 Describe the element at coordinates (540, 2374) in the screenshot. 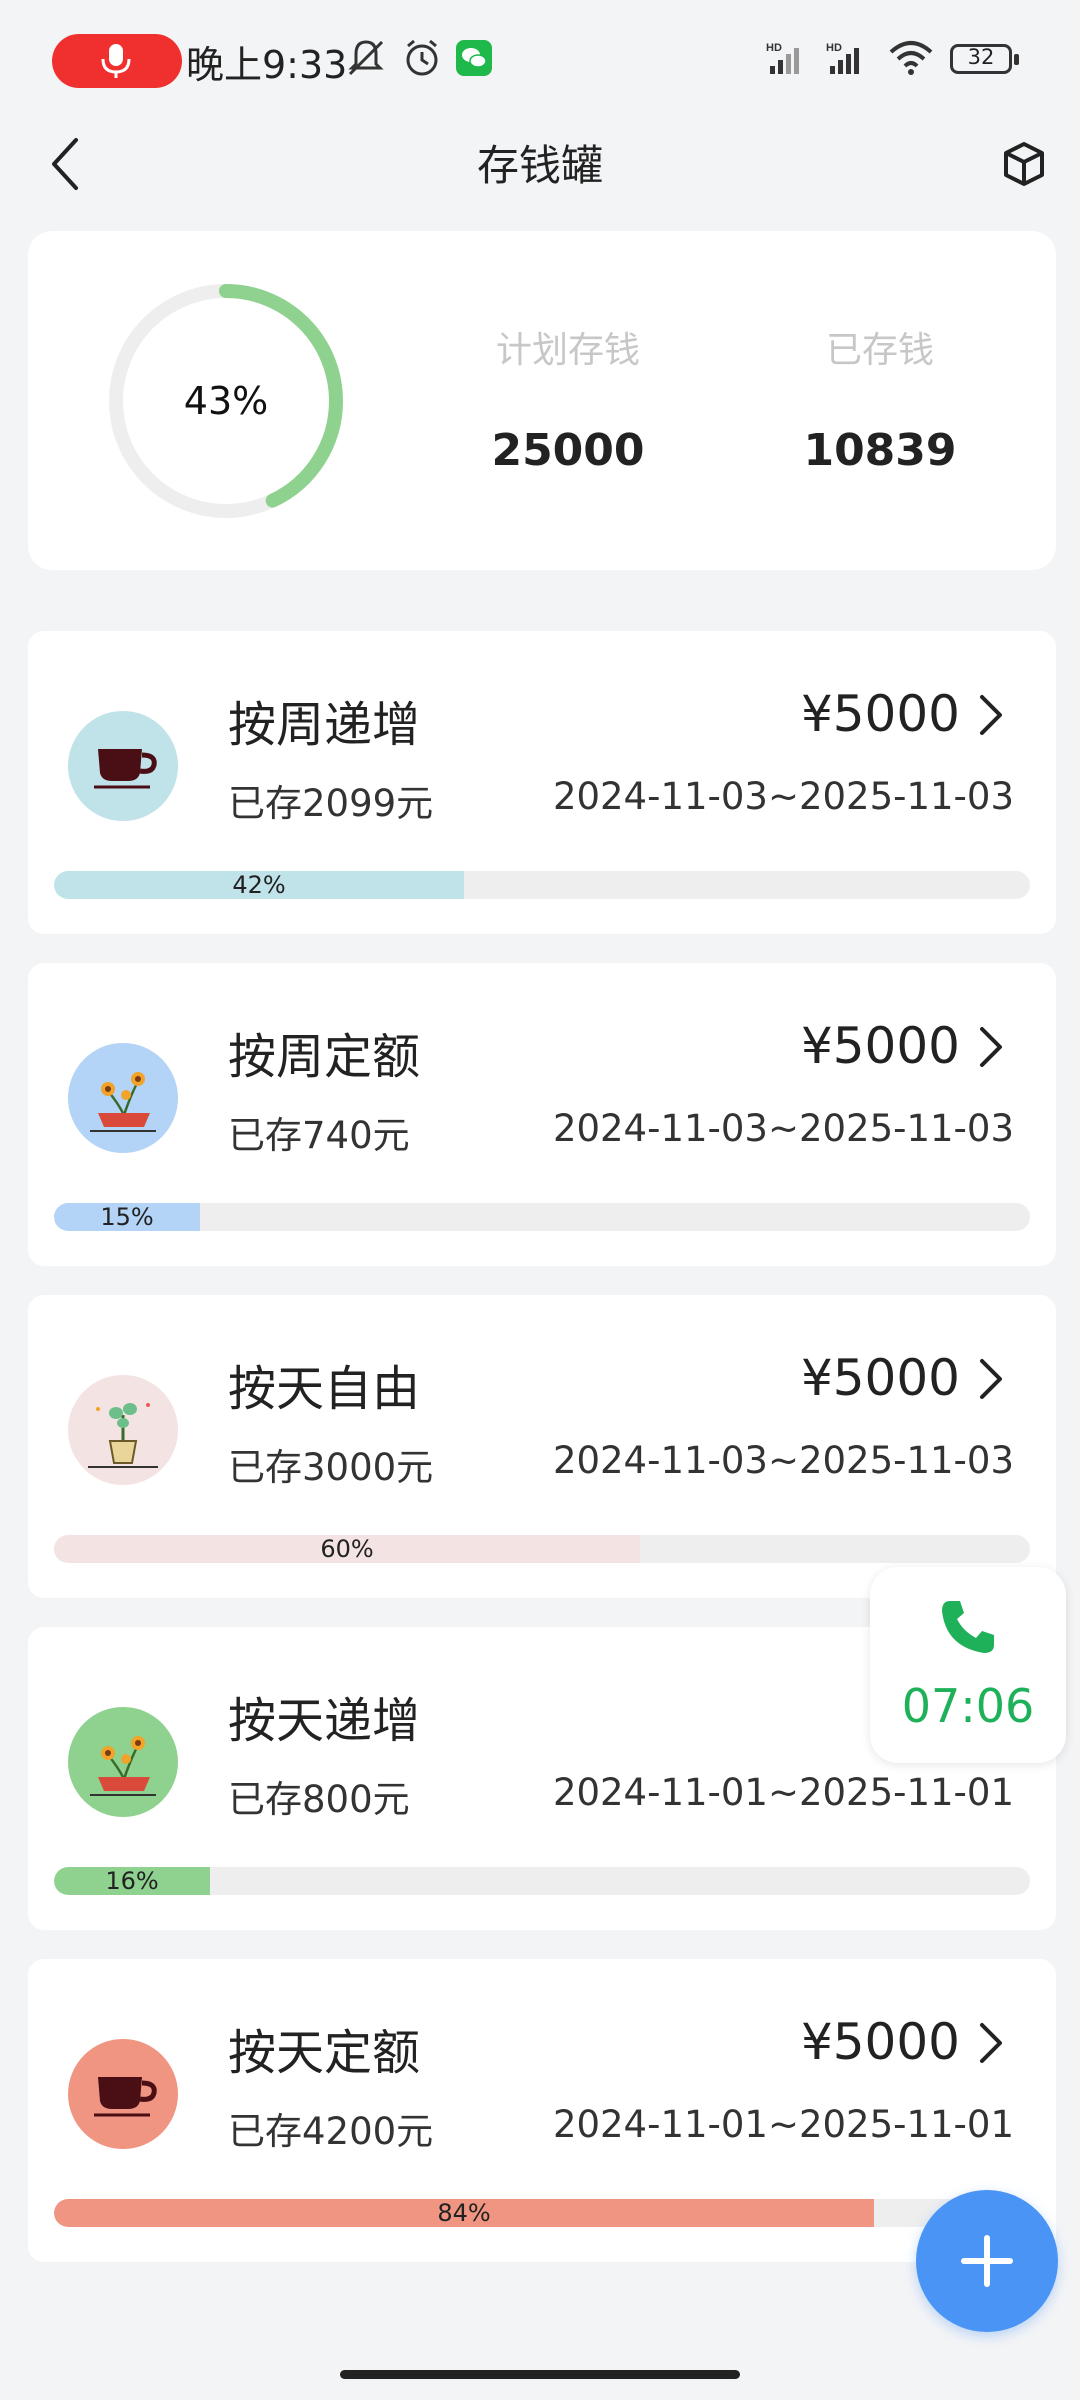

I see `home-indicator` at that location.